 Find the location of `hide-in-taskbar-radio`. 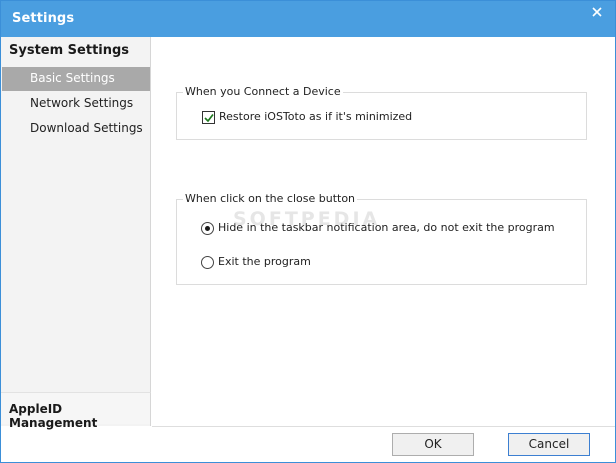

hide-in-taskbar-radio is located at coordinates (207, 228).